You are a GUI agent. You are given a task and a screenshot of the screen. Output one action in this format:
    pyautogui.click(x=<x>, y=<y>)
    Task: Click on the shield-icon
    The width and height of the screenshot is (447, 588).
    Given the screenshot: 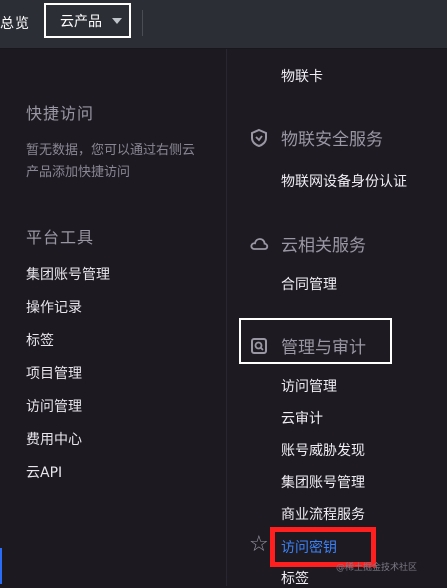 What is the action you would take?
    pyautogui.click(x=259, y=137)
    